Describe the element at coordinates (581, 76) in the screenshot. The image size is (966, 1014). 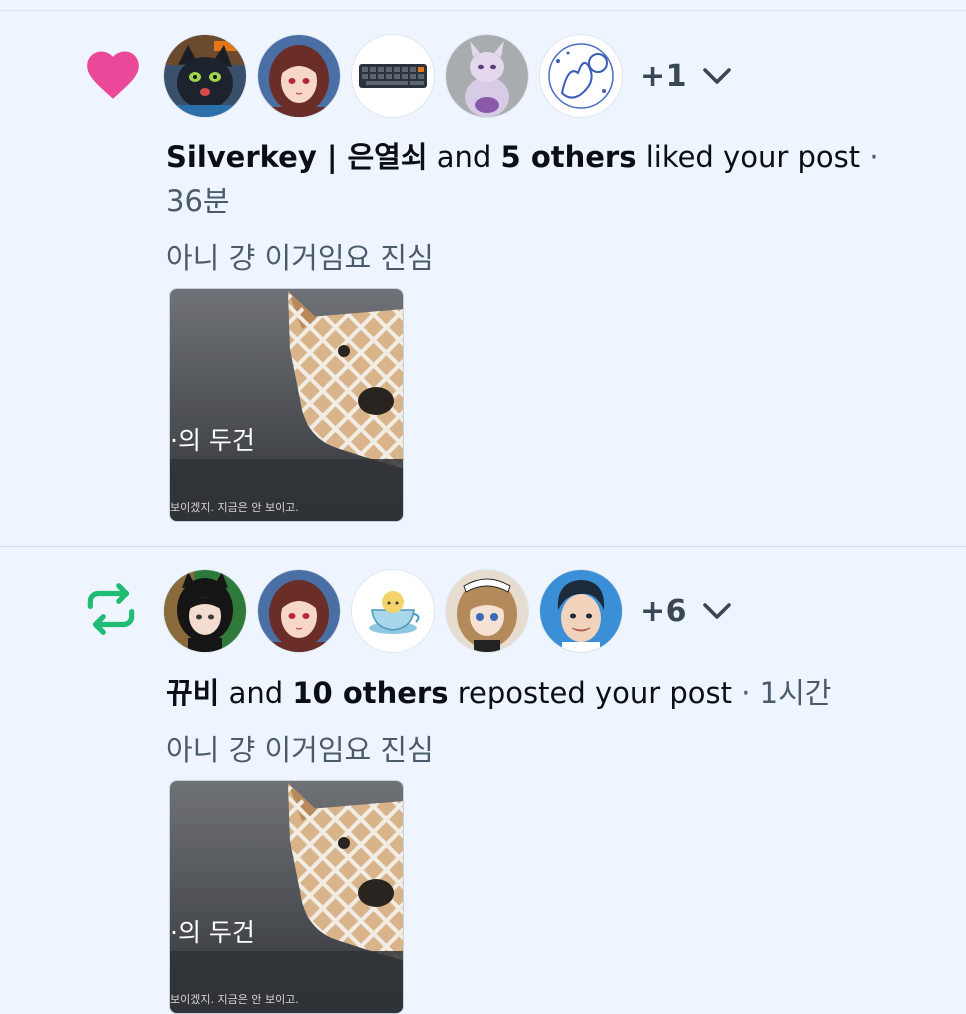
I see `avatar-stamp` at that location.